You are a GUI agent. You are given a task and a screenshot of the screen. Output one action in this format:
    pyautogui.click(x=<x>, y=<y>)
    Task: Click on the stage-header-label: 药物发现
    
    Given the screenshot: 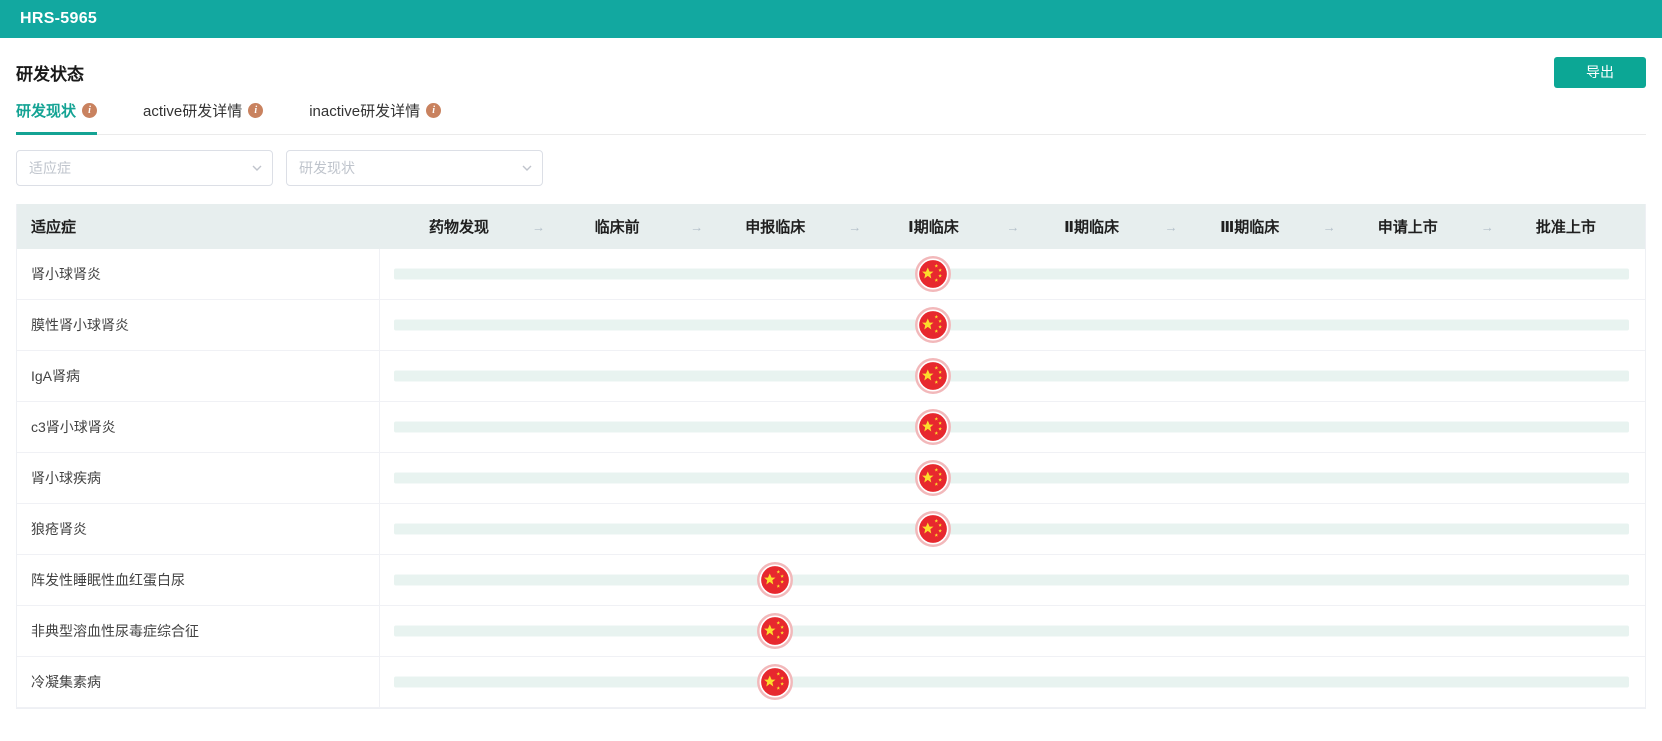 What is the action you would take?
    pyautogui.click(x=459, y=227)
    